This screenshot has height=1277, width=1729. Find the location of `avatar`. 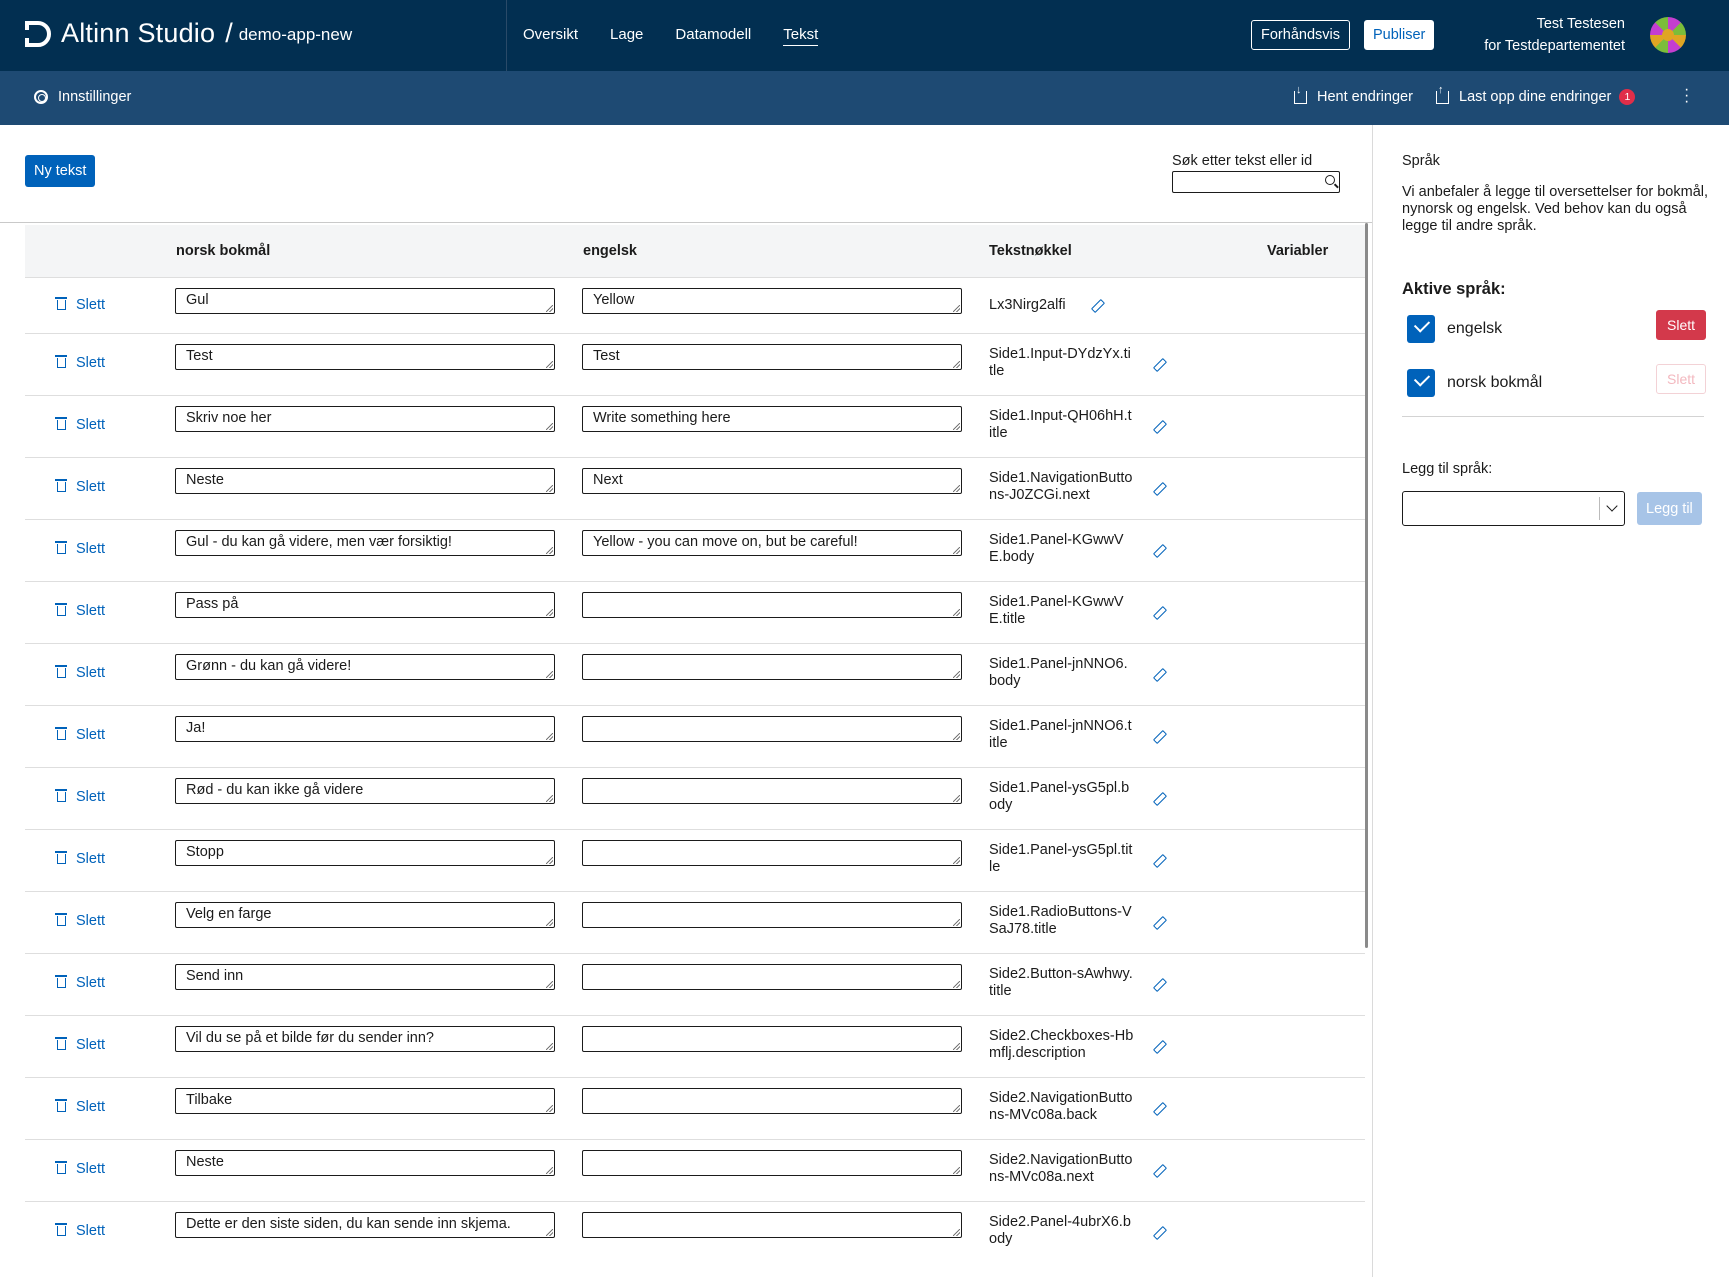

avatar is located at coordinates (1668, 35).